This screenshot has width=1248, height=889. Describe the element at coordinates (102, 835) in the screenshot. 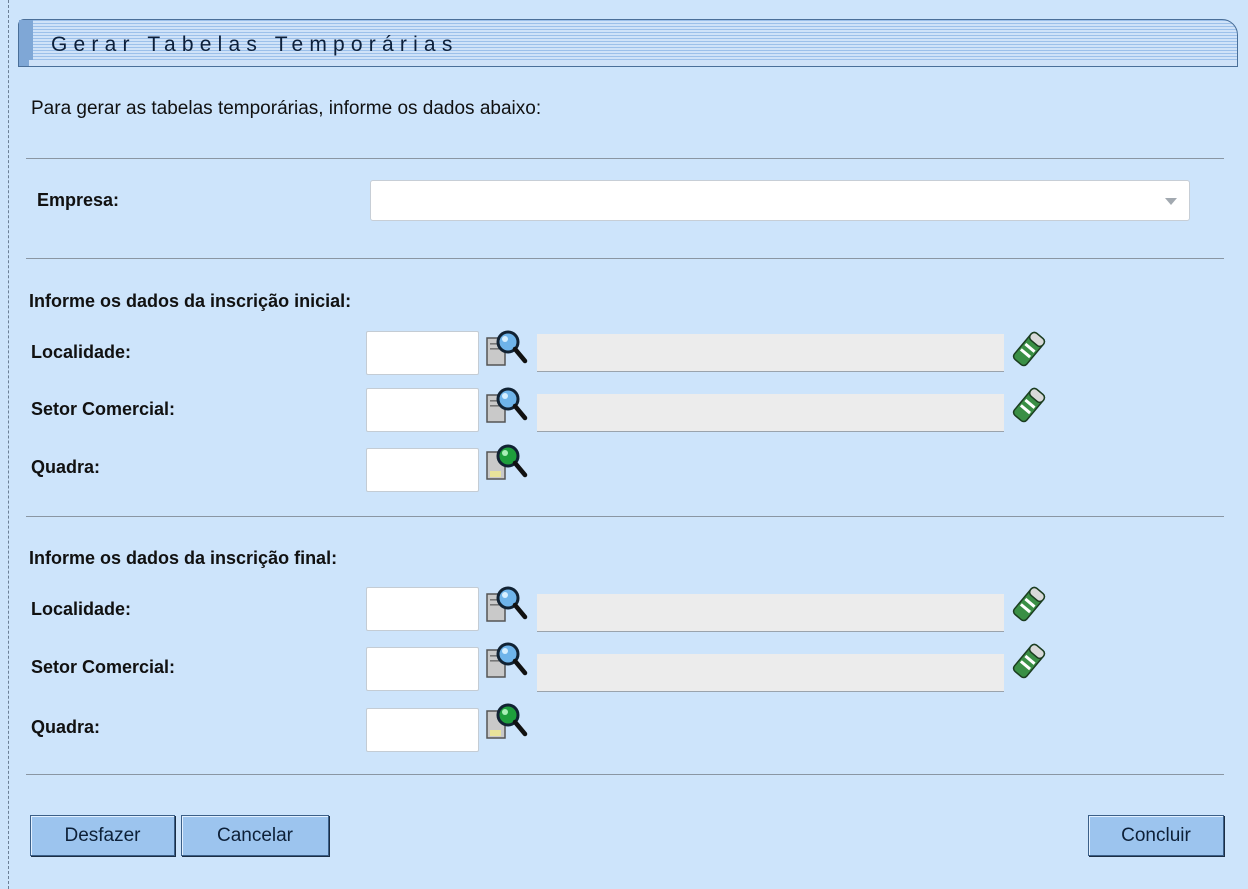

I see `undo-button: Desfazer` at that location.